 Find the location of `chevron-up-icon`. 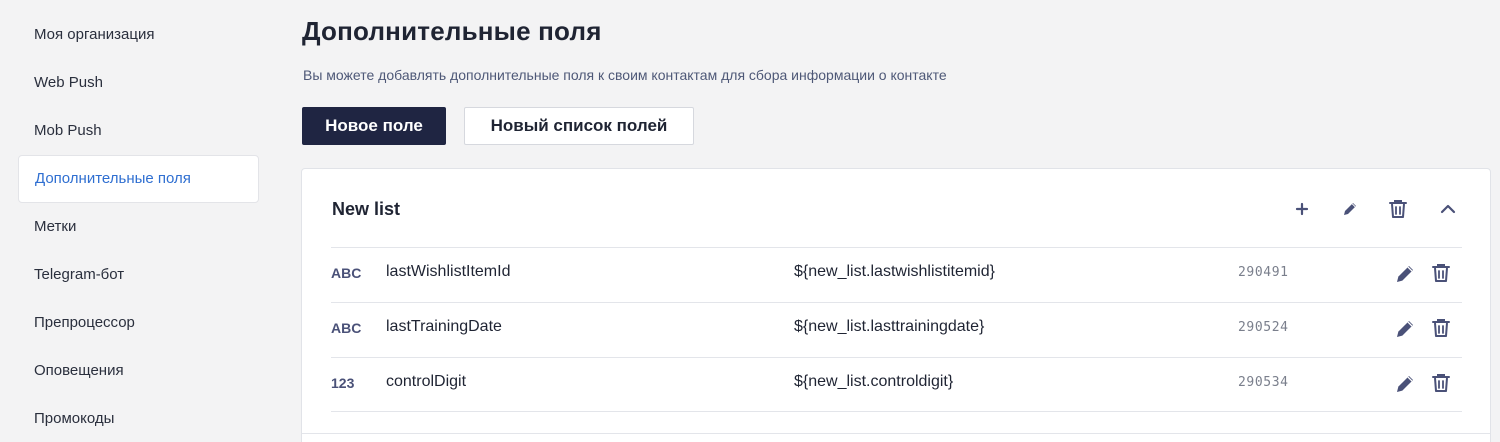

chevron-up-icon is located at coordinates (1448, 209).